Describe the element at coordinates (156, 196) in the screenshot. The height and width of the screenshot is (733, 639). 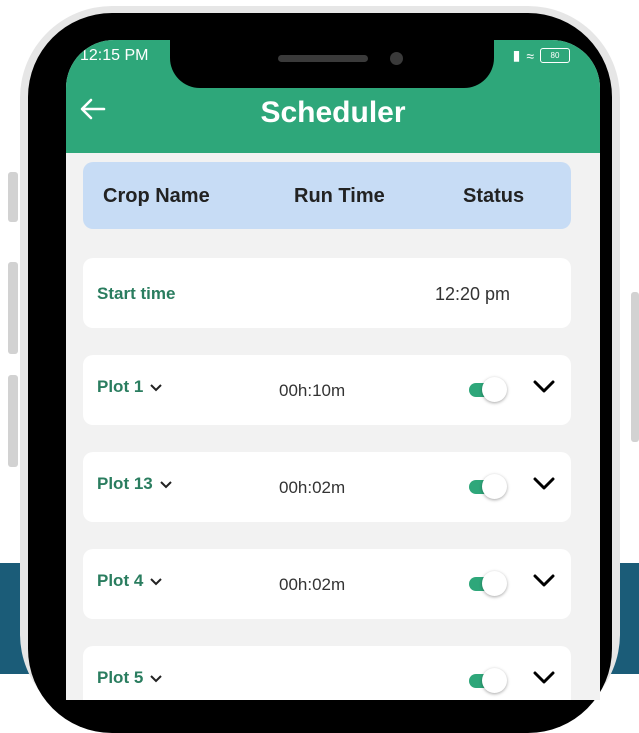
I see `crop-name-header: Crop Name` at that location.